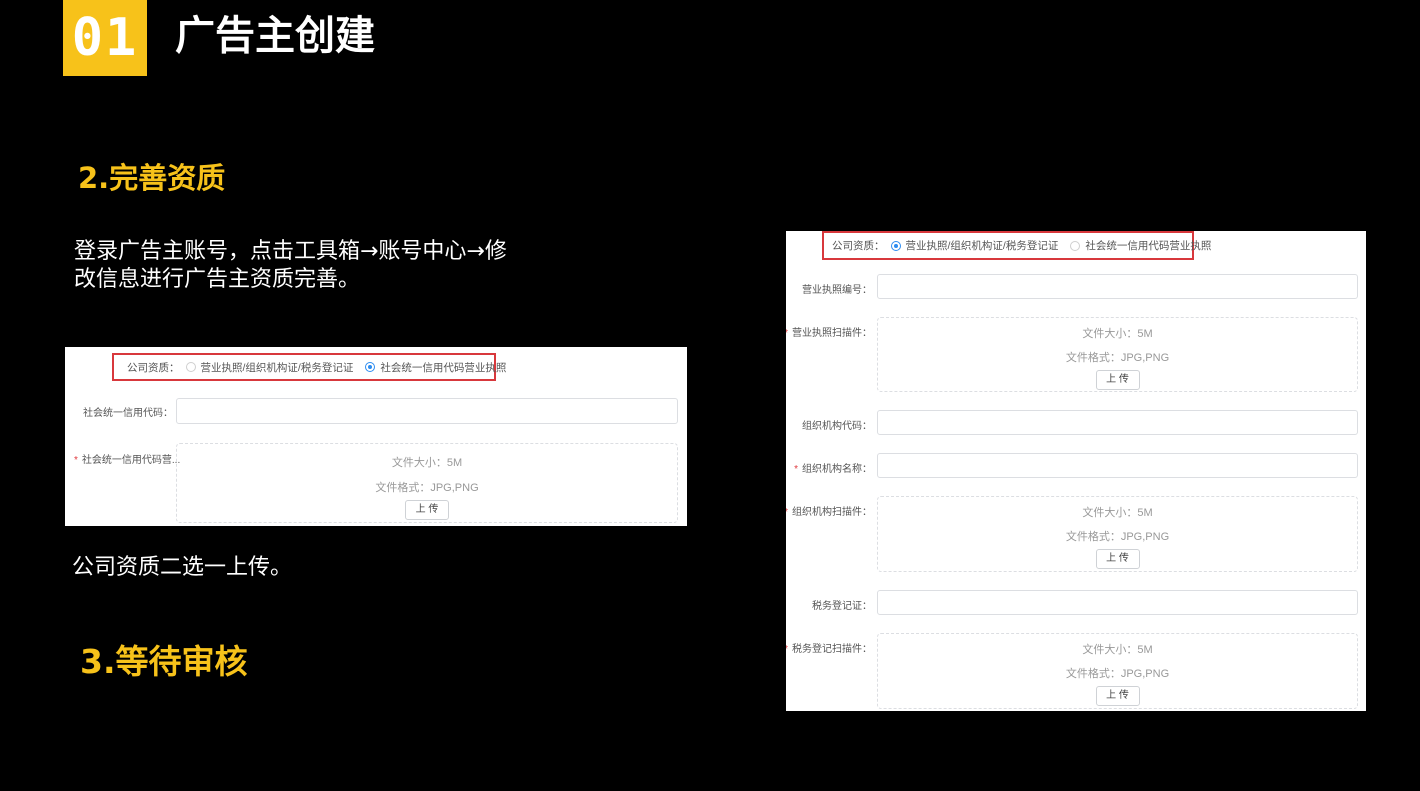 The height and width of the screenshot is (791, 1420). Describe the element at coordinates (1117, 286) in the screenshot. I see `license-no-input` at that location.